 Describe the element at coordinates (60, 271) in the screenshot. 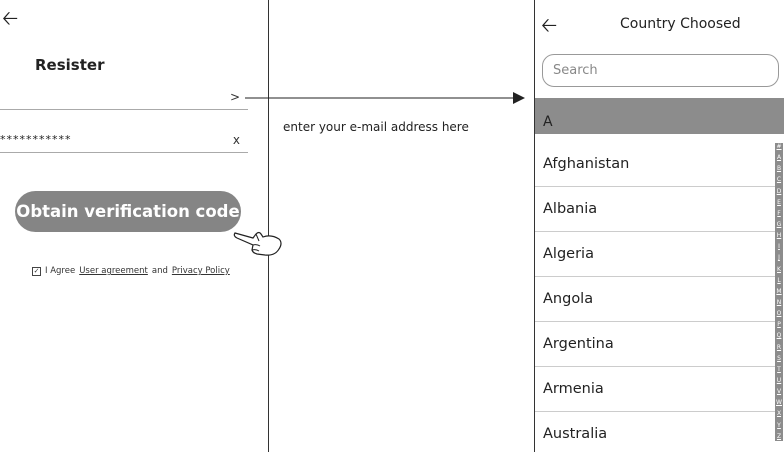

I see `agree-prefix: I Agree` at that location.